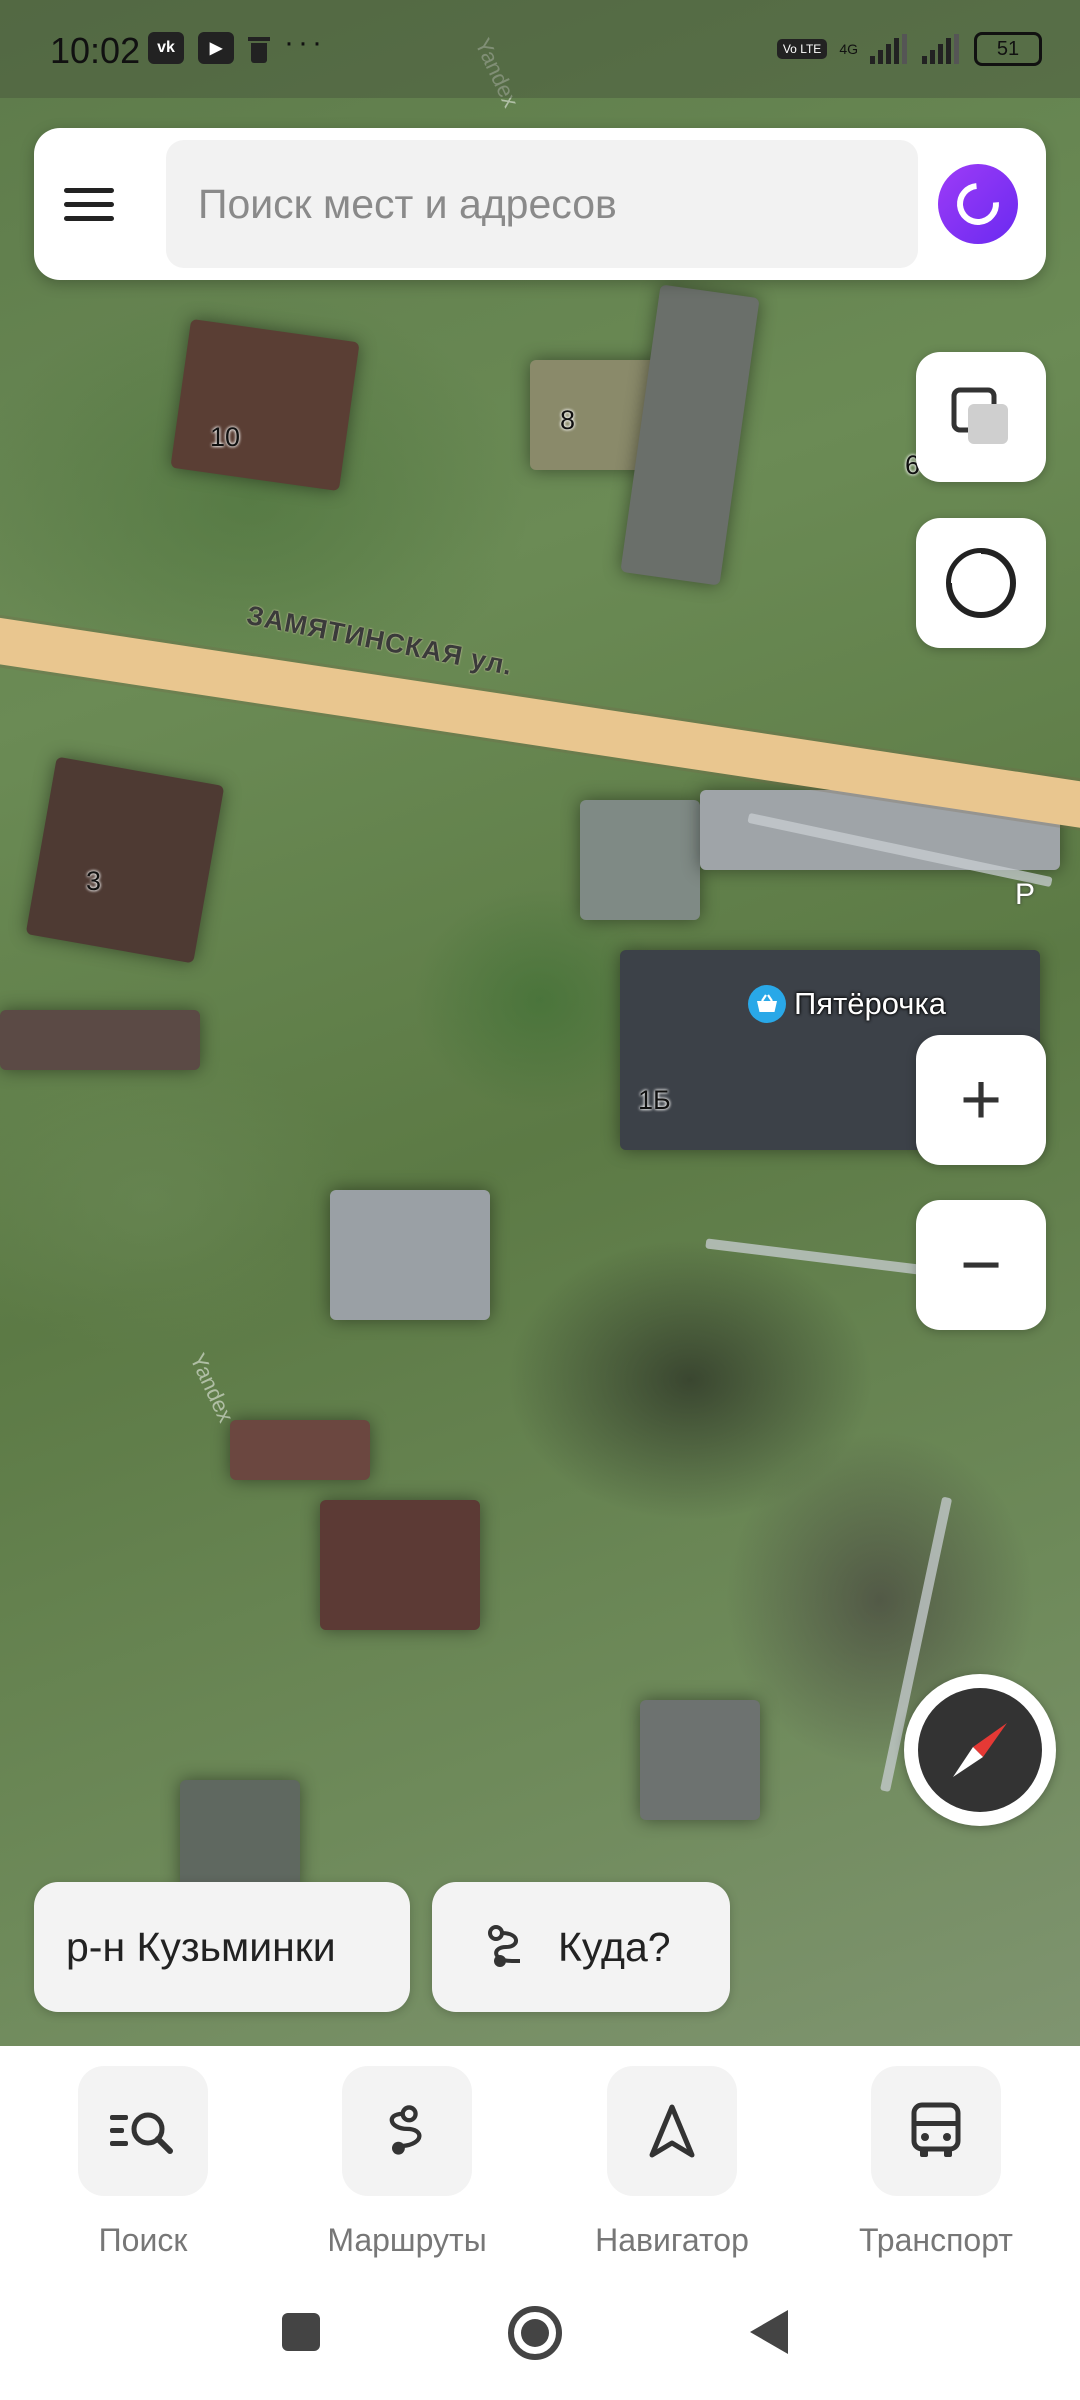 Image resolution: width=1080 pixels, height=2400 pixels. Describe the element at coordinates (225, 437) in the screenshot. I see `house-number: 10` at that location.